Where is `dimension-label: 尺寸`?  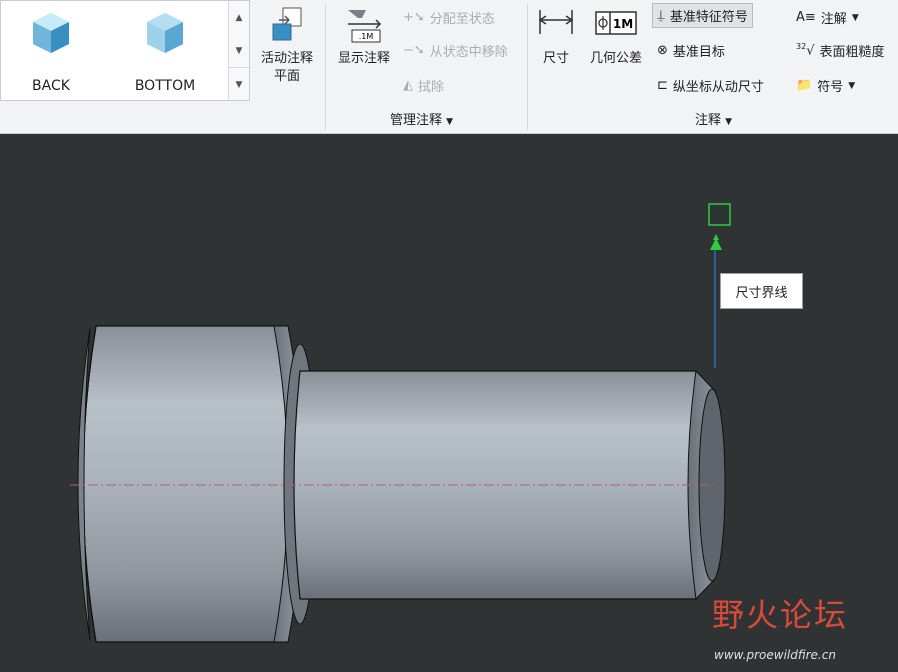 dimension-label: 尺寸 is located at coordinates (555, 58).